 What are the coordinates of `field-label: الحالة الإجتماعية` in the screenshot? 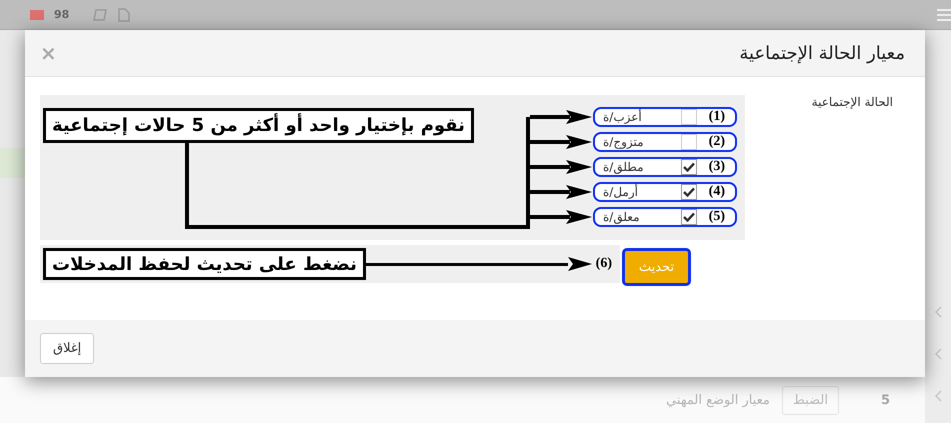 It's located at (852, 103).